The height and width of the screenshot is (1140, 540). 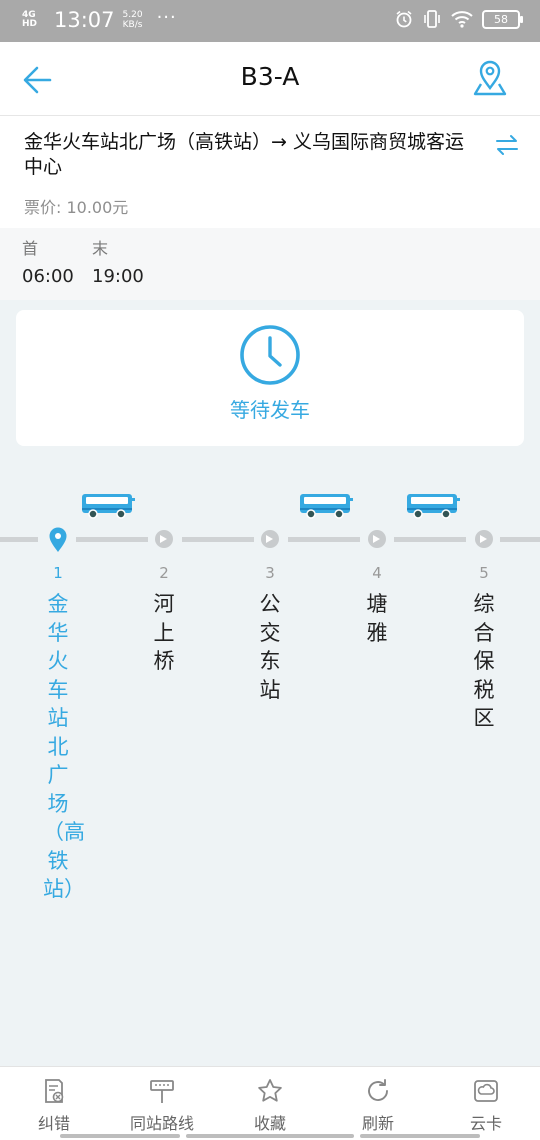 I want to click on cloud-card-icon, so click(x=486, y=1091).